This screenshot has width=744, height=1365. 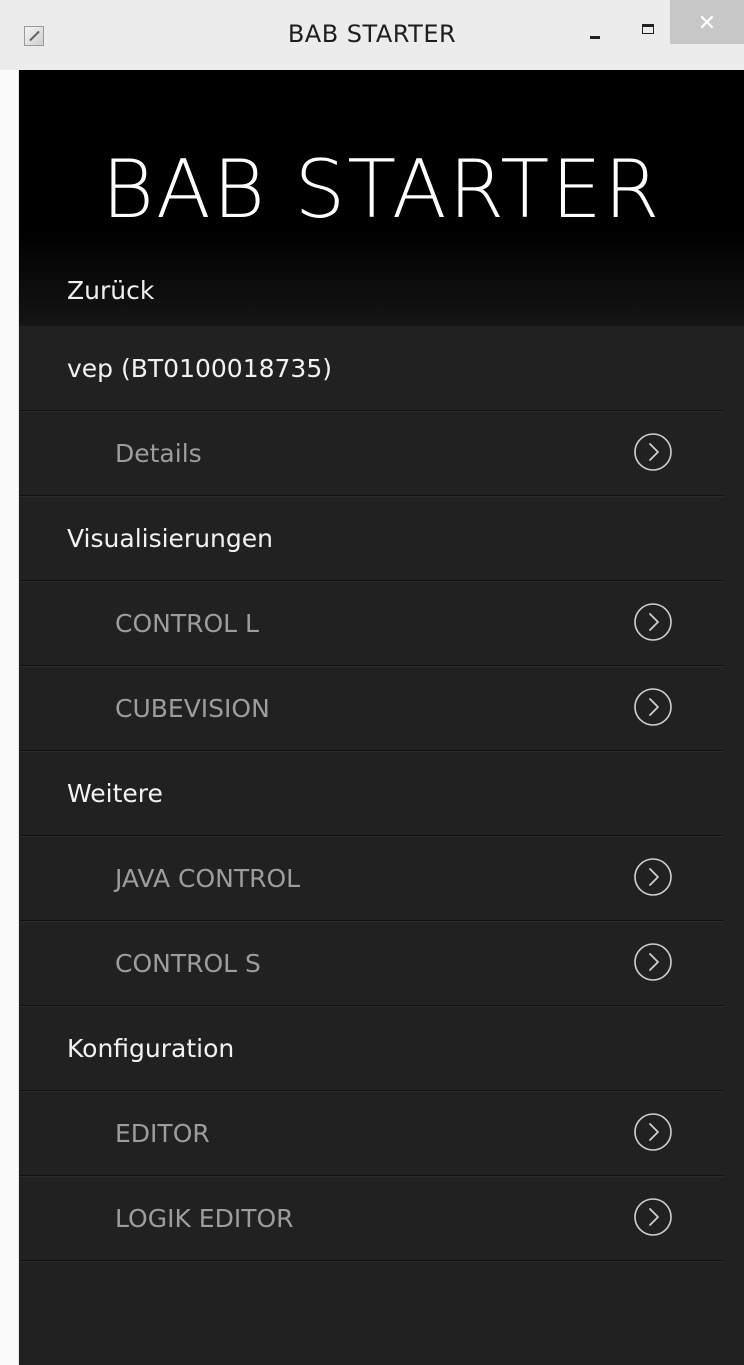 I want to click on brand-title: BAB STARTER, so click(x=381, y=189).